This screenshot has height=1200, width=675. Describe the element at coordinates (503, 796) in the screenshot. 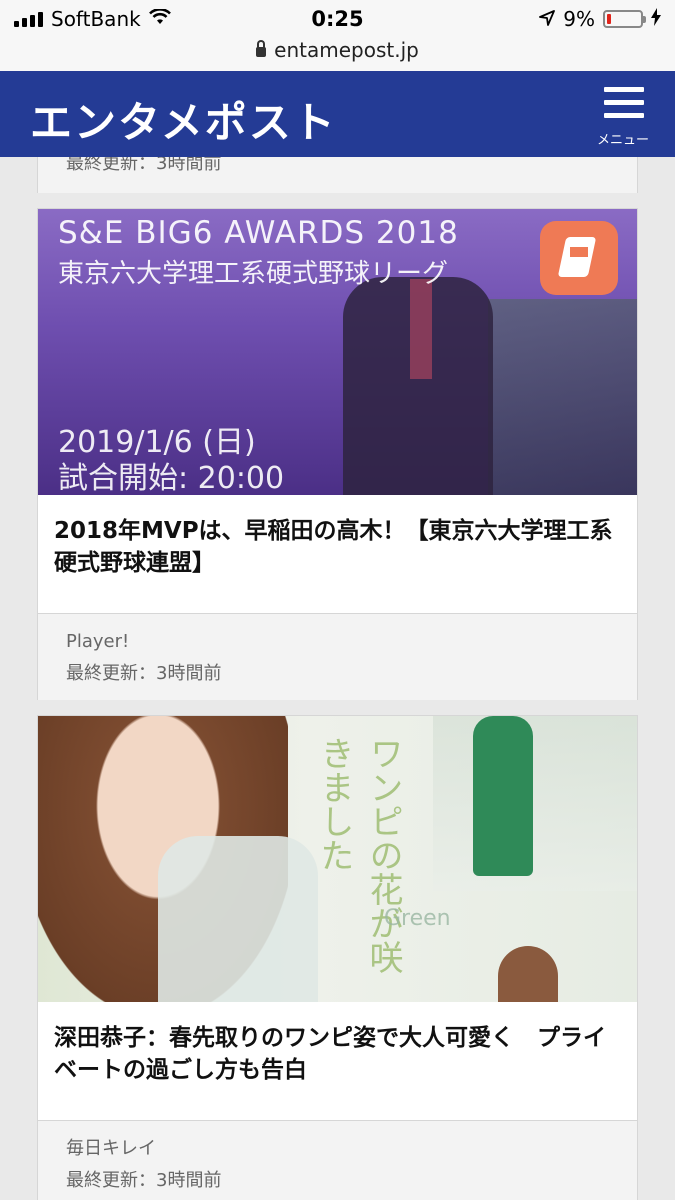

I see `green-dress-shape` at that location.